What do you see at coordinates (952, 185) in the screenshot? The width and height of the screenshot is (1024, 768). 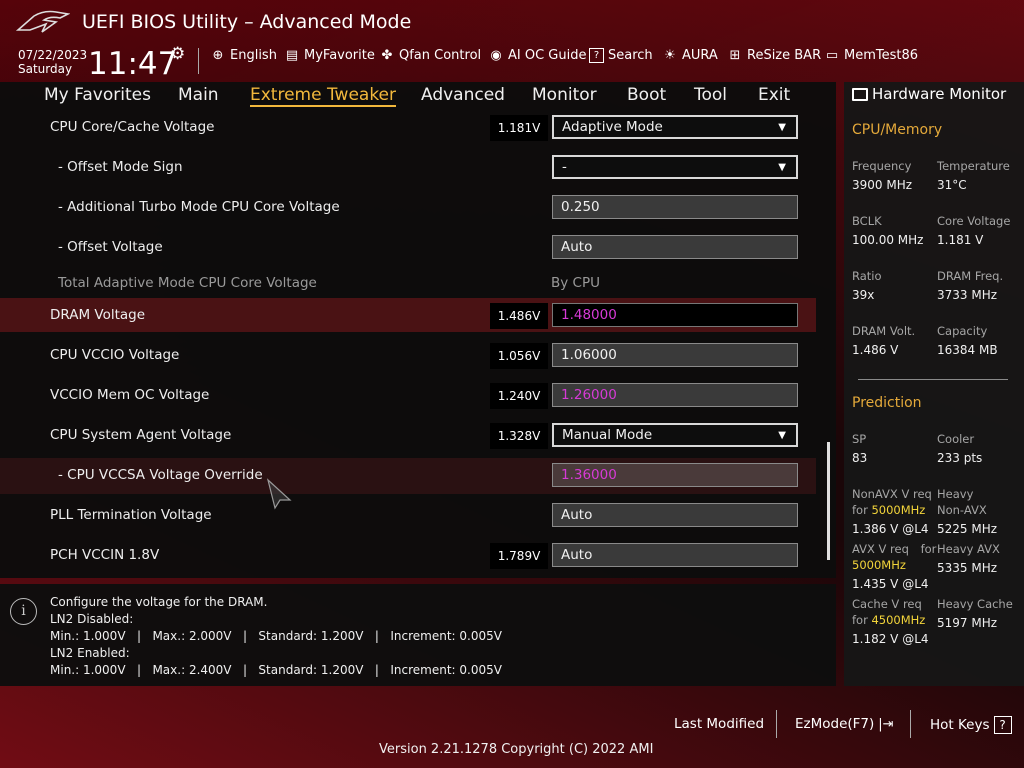 I see `hw-value: 31°C` at bounding box center [952, 185].